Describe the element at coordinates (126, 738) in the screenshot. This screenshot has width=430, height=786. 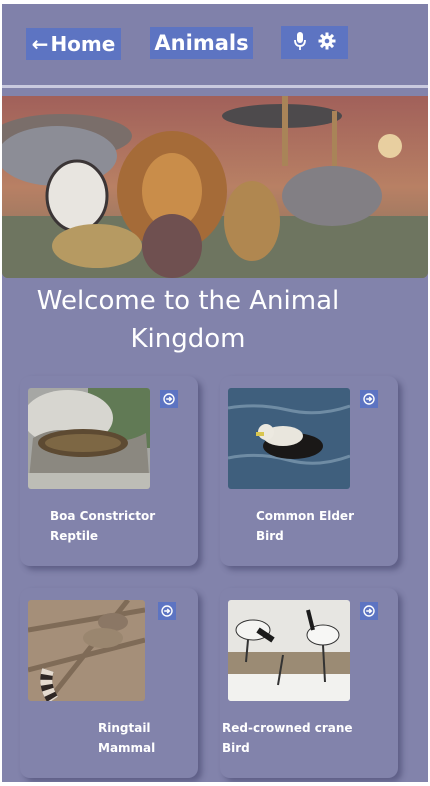
I see `animal-text: Ringtail Mammal` at that location.